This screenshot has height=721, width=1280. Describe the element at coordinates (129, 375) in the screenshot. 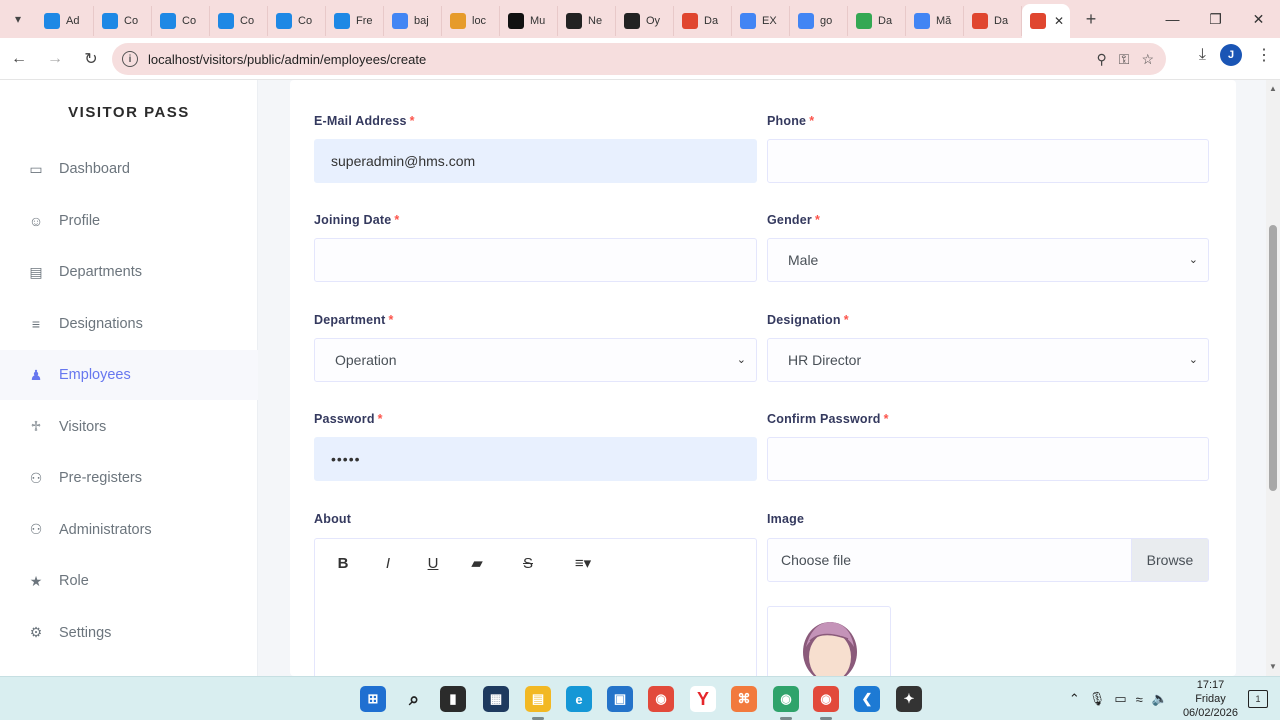

I see `sidebar-item-employees: ♟ Employees` at that location.